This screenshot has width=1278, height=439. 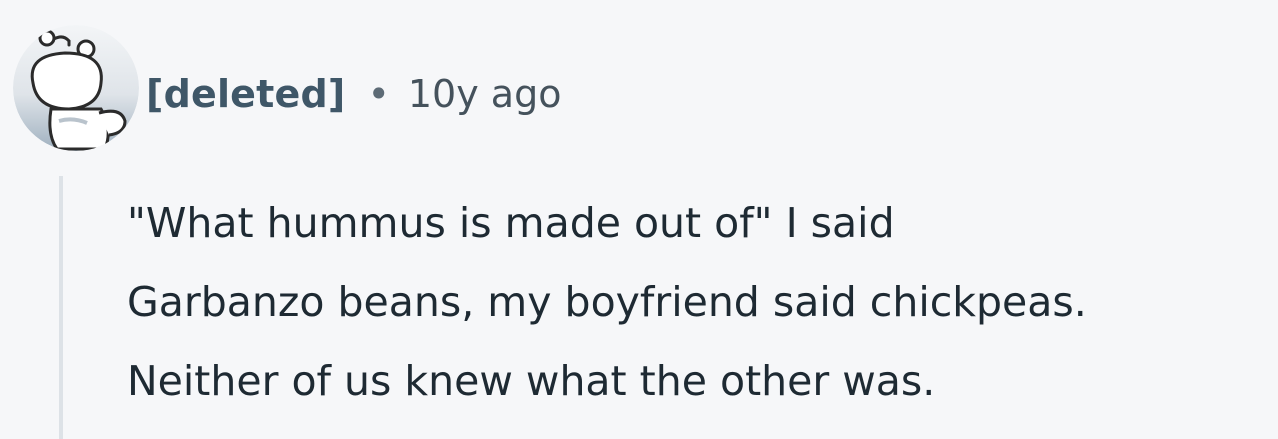 I want to click on timestamp: 10y ago, so click(x=485, y=94).